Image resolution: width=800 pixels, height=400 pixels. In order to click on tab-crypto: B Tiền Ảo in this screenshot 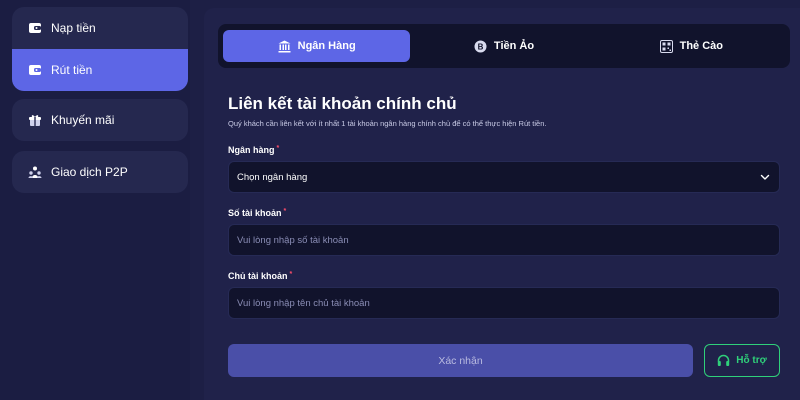, I will do `click(503, 46)`.